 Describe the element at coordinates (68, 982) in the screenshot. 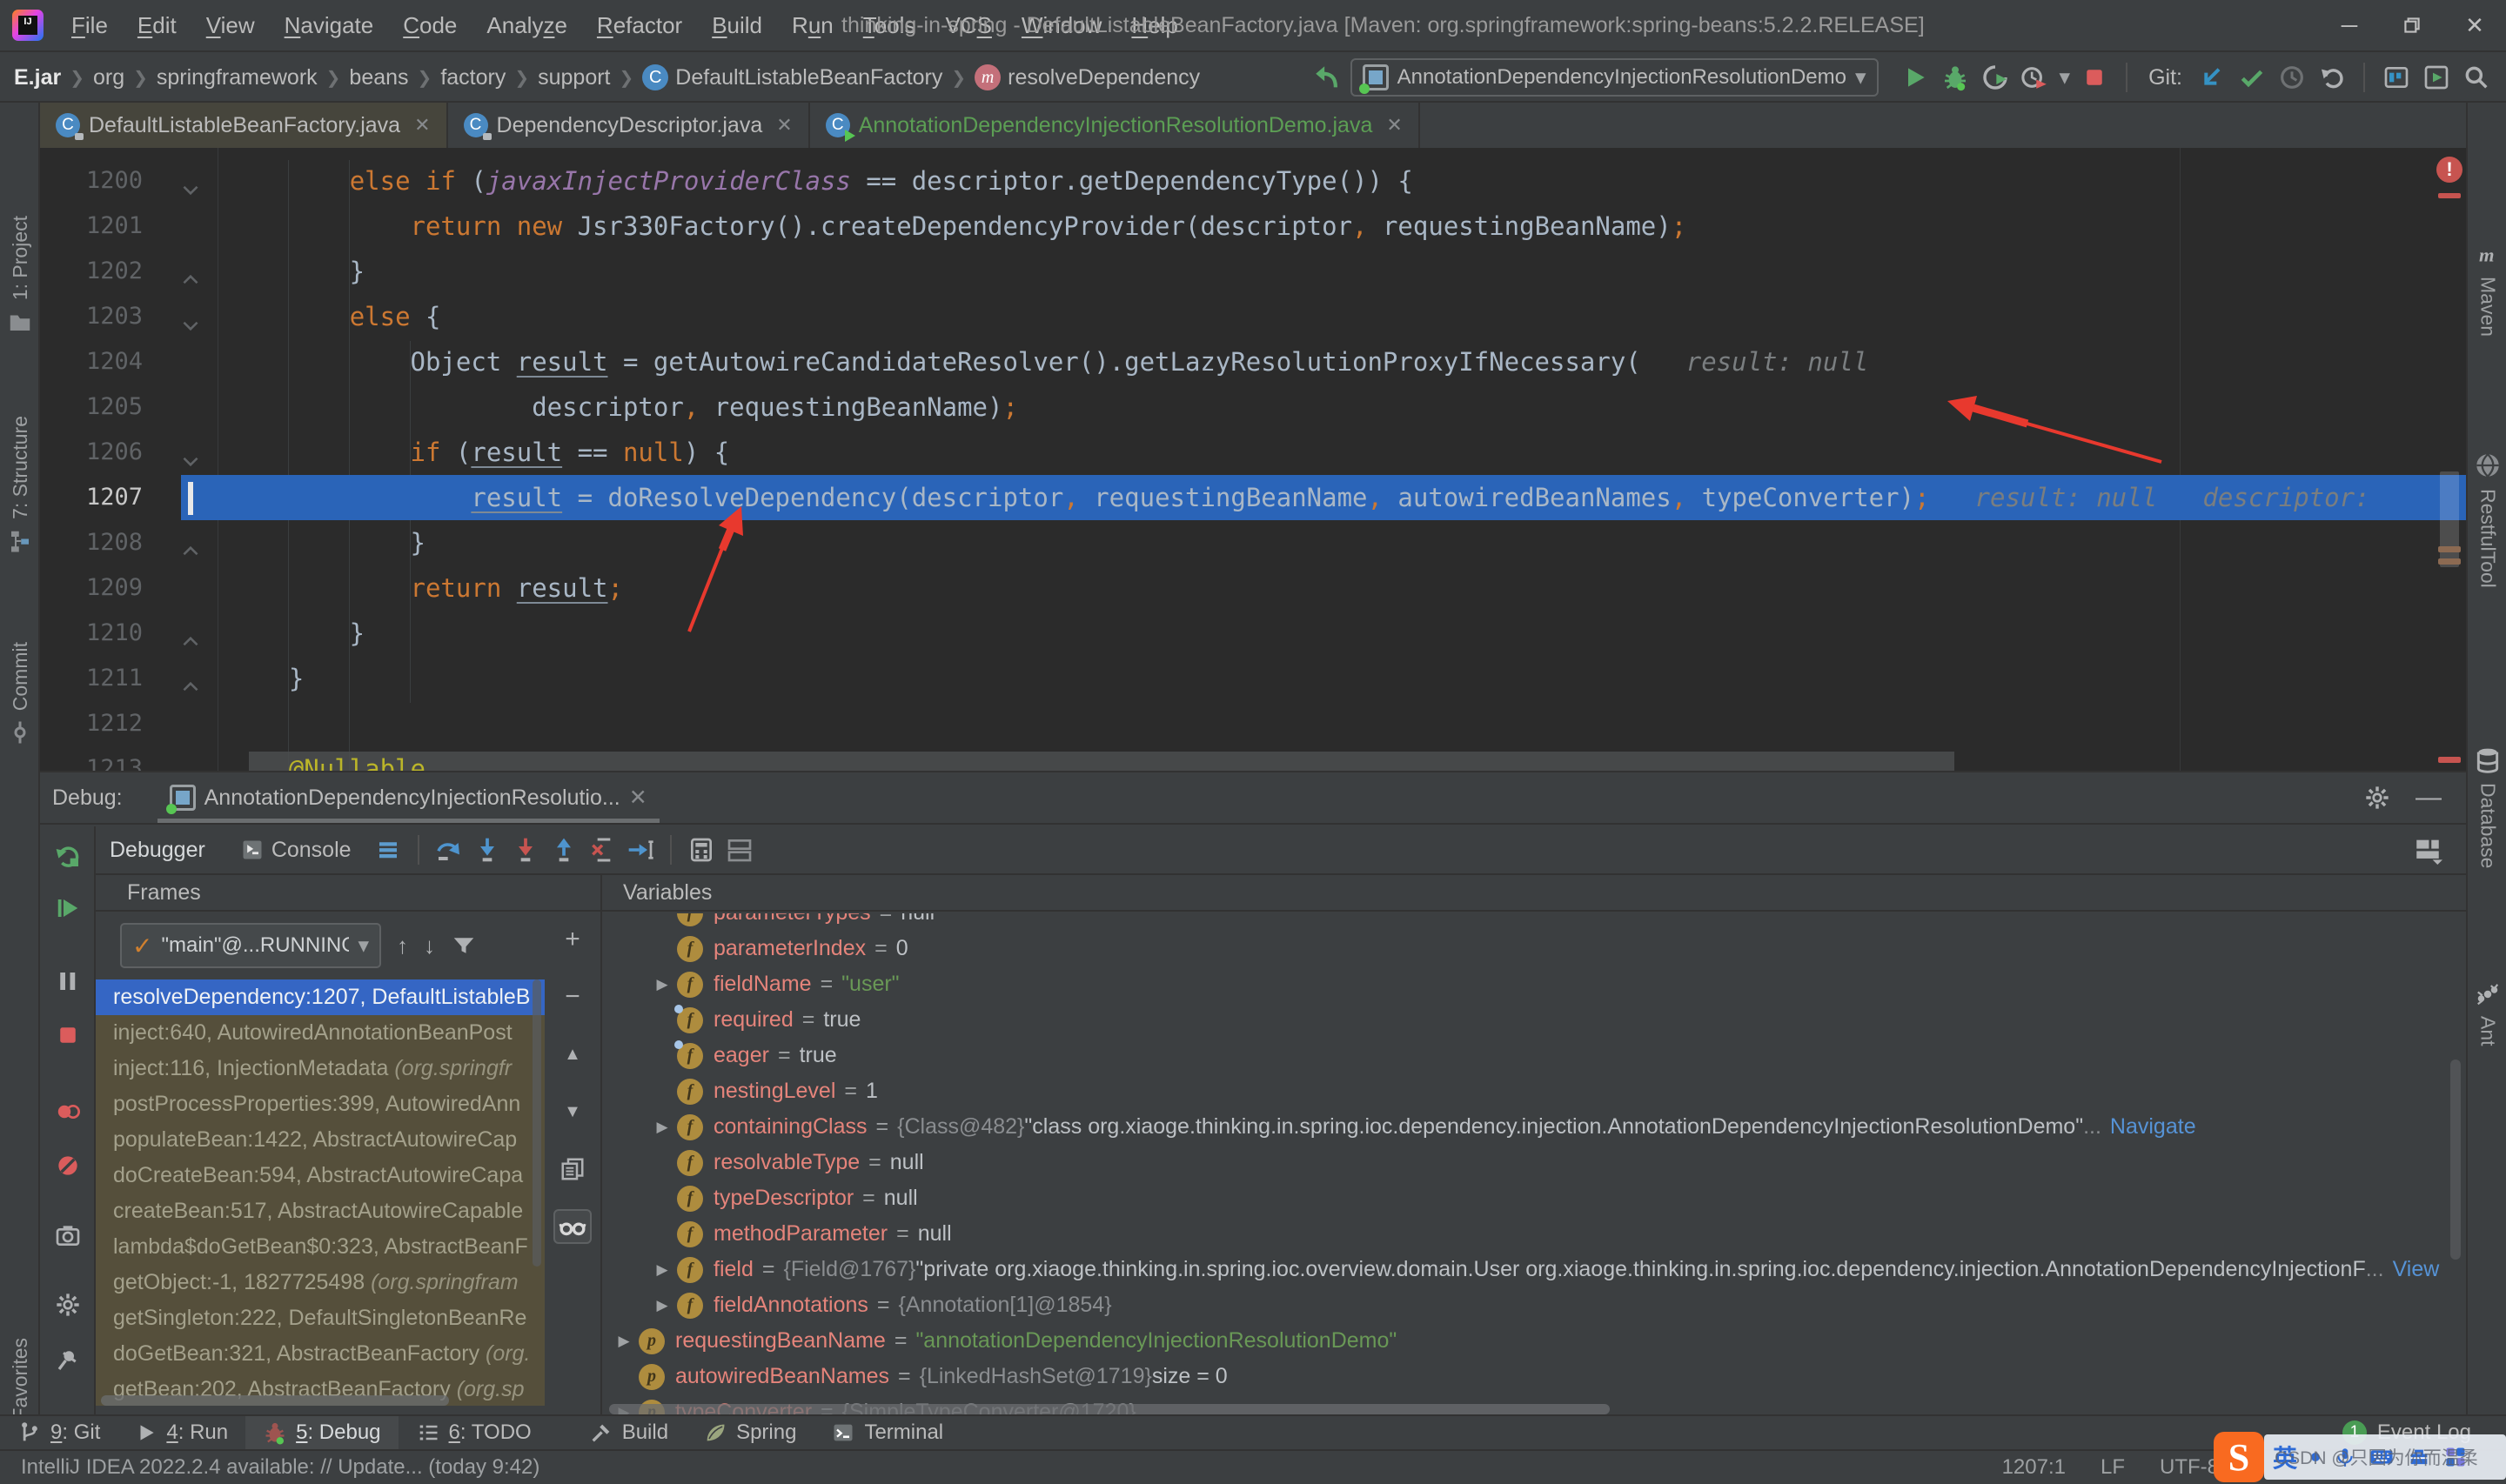

I see `pause-button` at that location.